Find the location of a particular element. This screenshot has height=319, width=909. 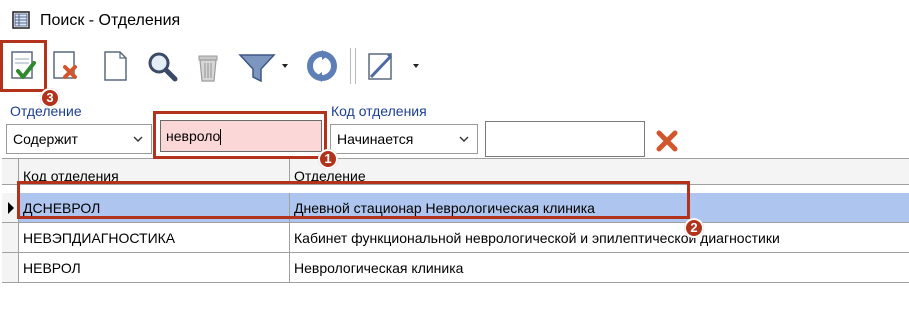

trash-button is located at coordinates (208, 66).